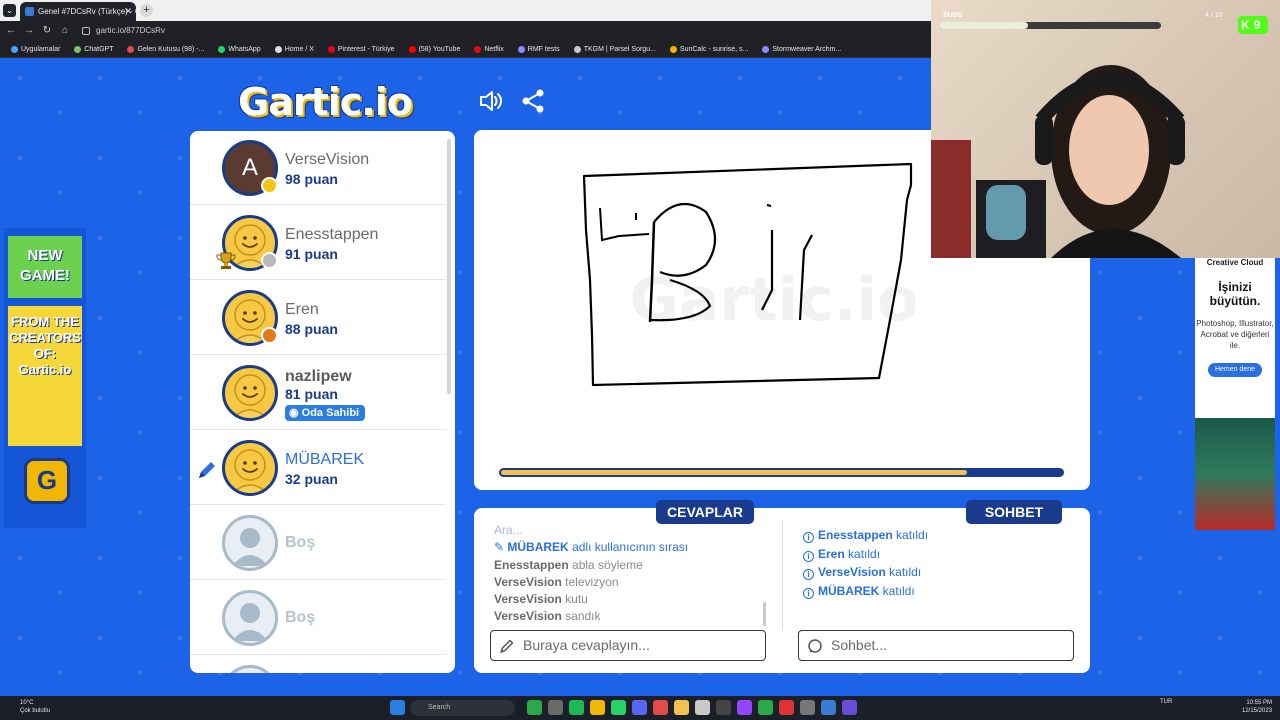  Describe the element at coordinates (581, 615) in the screenshot. I see `answer-text: sandık` at that location.